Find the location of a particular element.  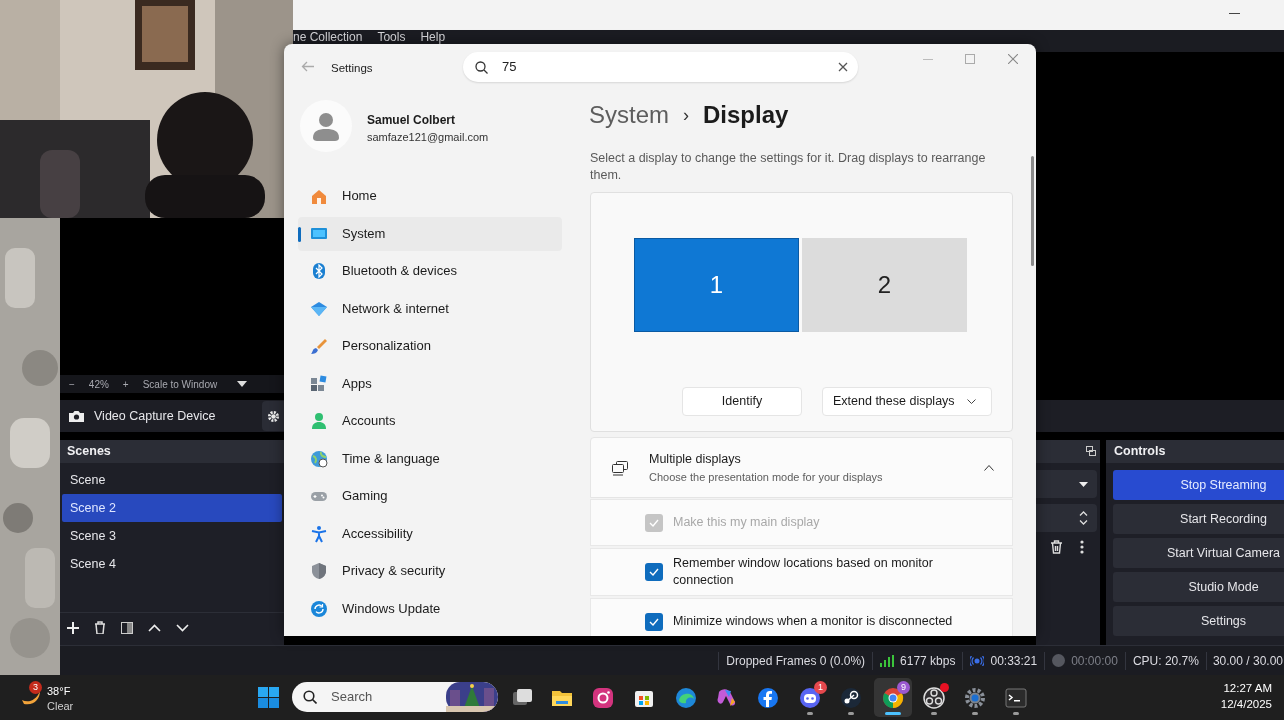

update-icon is located at coordinates (319, 608).